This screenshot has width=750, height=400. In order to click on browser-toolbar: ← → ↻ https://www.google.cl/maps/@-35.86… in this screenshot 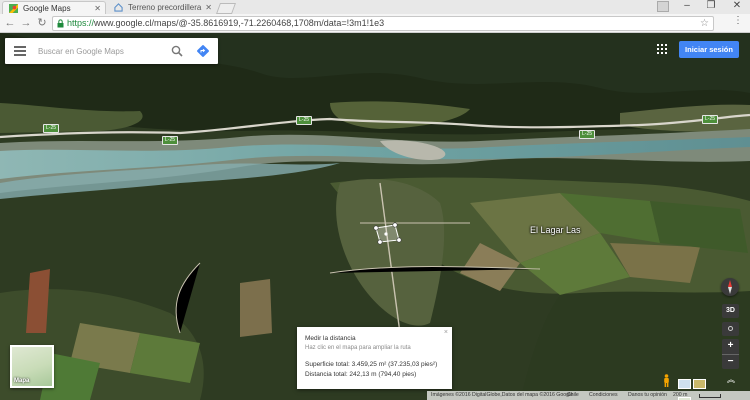, I will do `click(375, 23)`.